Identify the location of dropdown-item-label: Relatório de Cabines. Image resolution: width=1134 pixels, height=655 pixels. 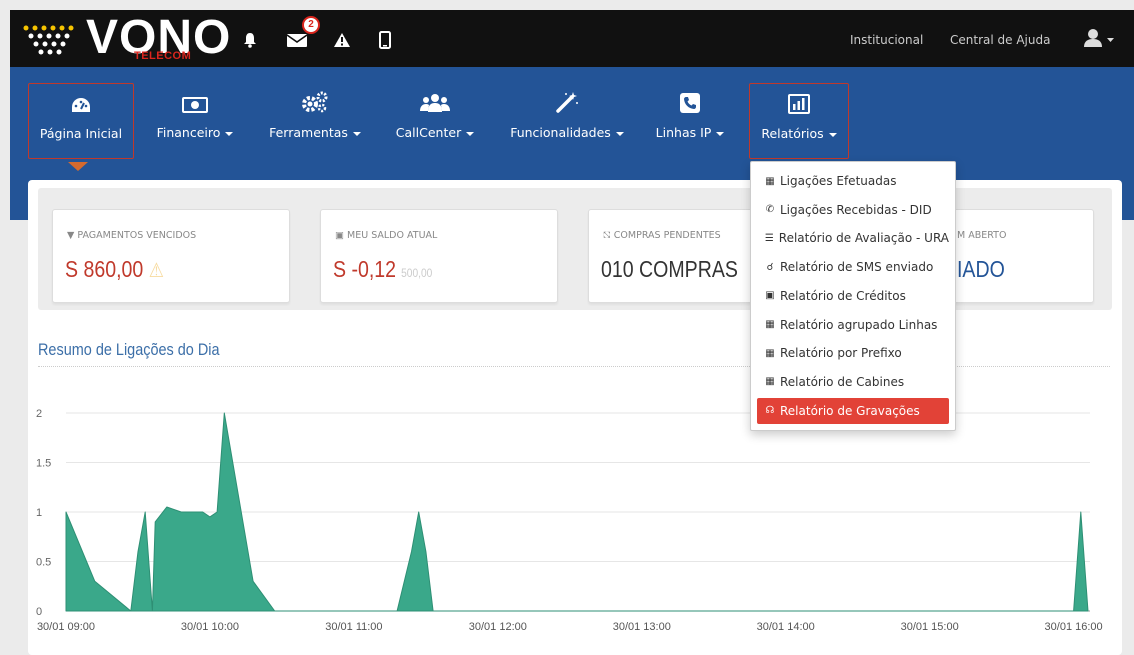
(842, 381).